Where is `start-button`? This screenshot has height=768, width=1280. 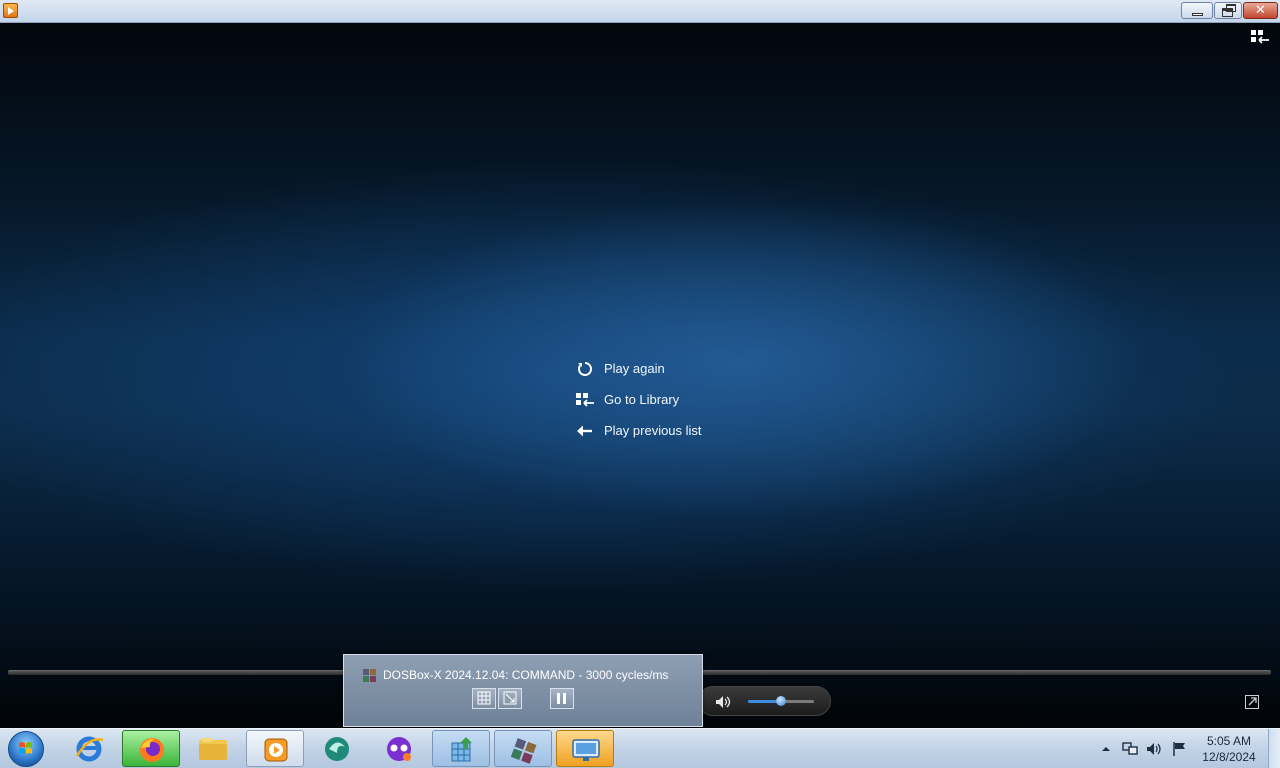
start-button is located at coordinates (26, 749).